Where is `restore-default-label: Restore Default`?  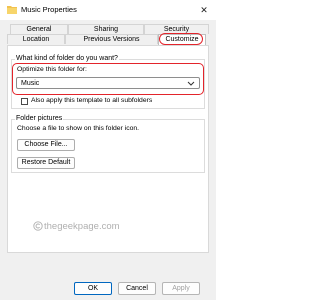
restore-default-label: Restore Default is located at coordinates (46, 162).